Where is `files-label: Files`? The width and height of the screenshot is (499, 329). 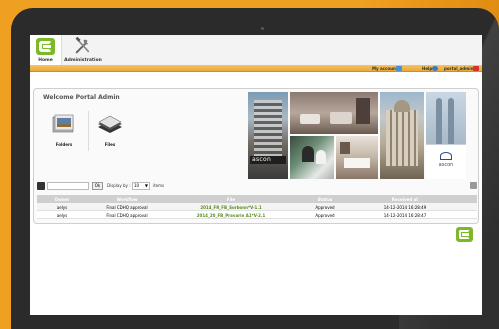 files-label: Files is located at coordinates (110, 144).